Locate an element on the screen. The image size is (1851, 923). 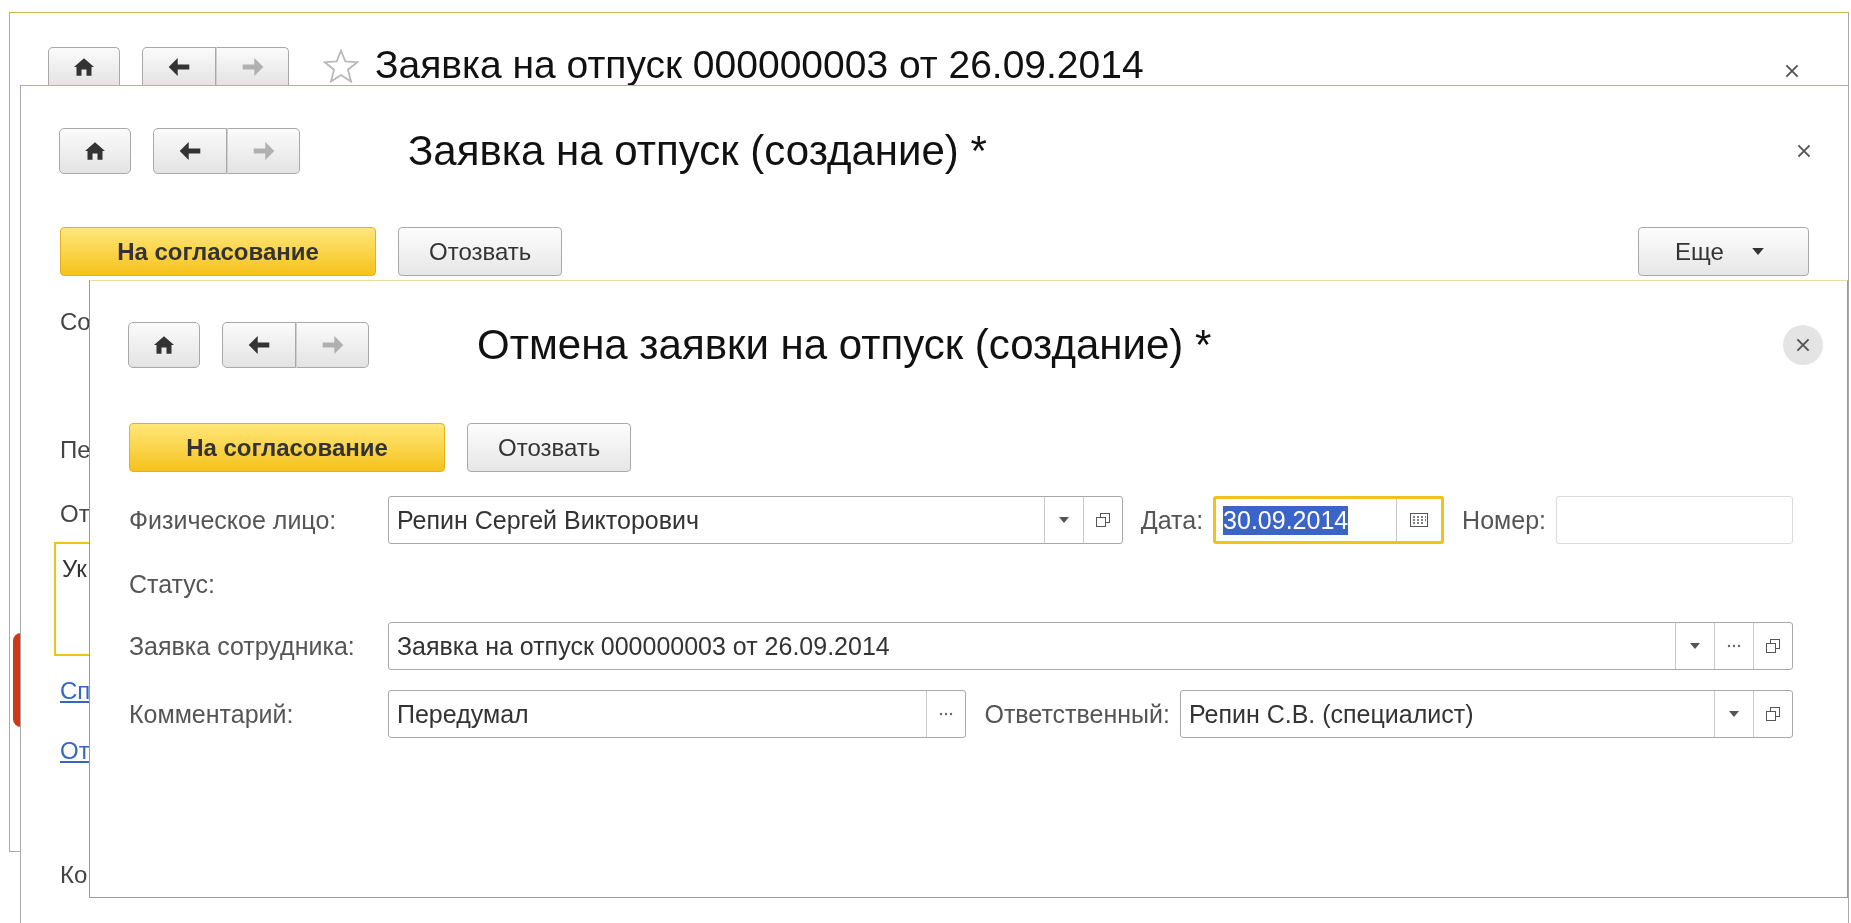
field-label: Дата: is located at coordinates (1172, 520).